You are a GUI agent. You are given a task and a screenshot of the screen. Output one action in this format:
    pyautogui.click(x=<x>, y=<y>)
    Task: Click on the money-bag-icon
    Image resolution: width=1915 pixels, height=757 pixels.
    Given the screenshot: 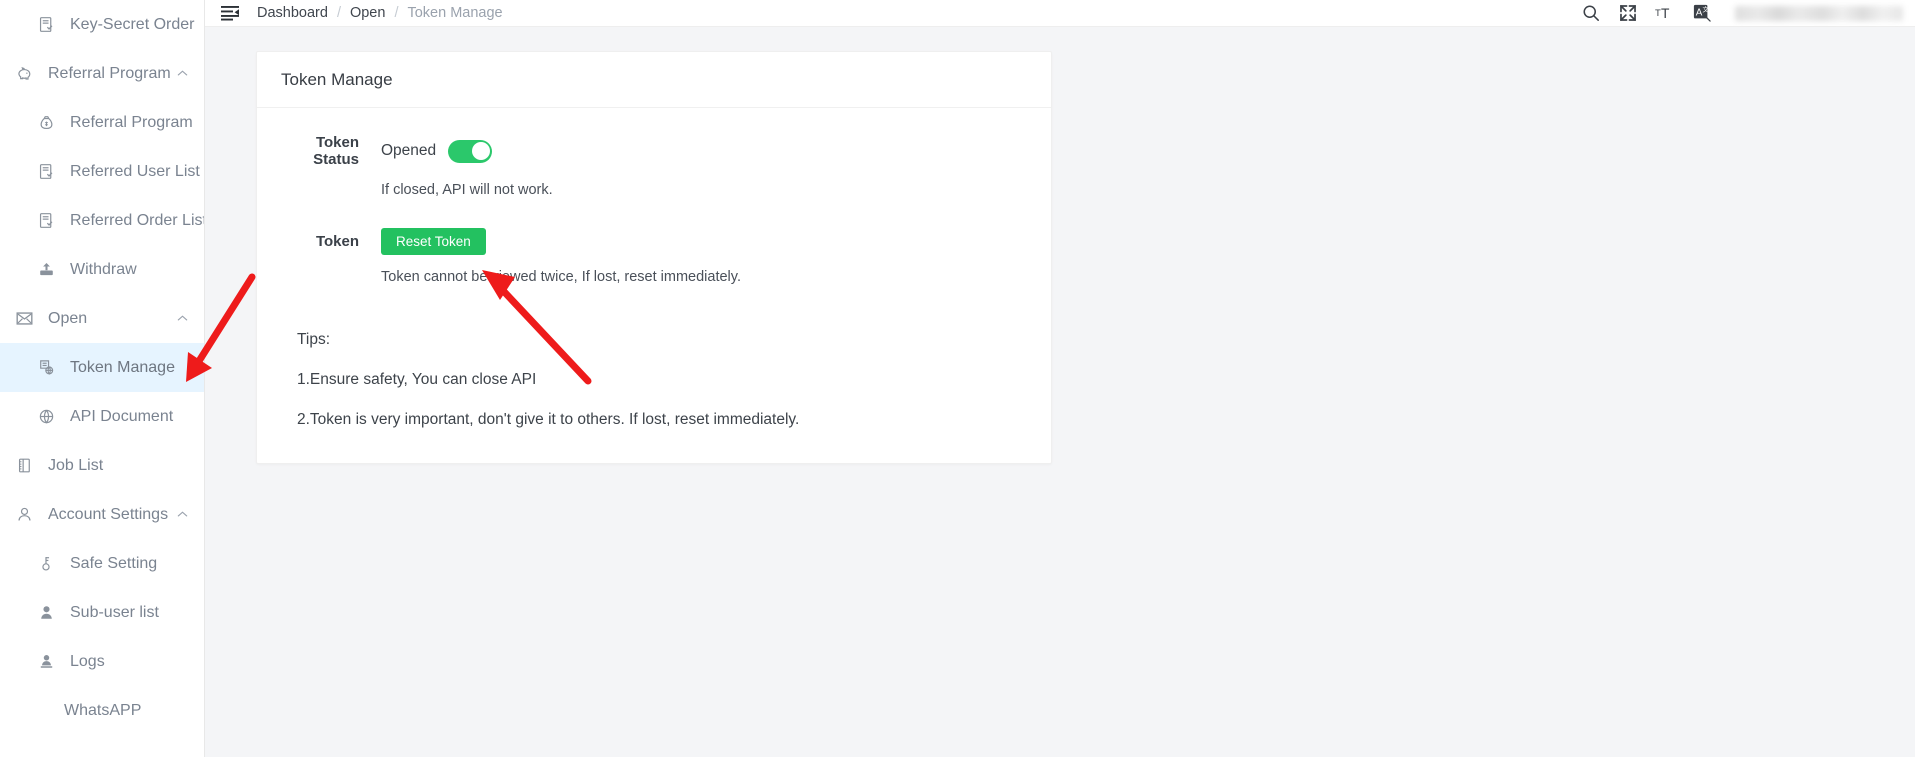 What is the action you would take?
    pyautogui.click(x=46, y=123)
    